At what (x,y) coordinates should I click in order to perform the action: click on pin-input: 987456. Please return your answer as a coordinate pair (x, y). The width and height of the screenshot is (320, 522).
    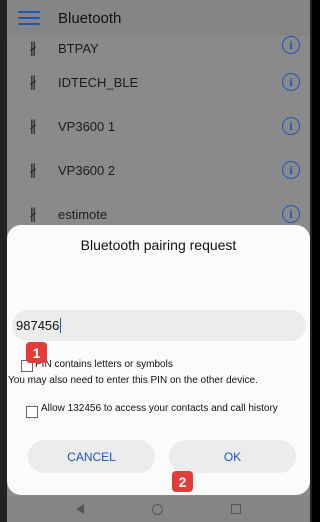
    Looking at the image, I should click on (159, 325).